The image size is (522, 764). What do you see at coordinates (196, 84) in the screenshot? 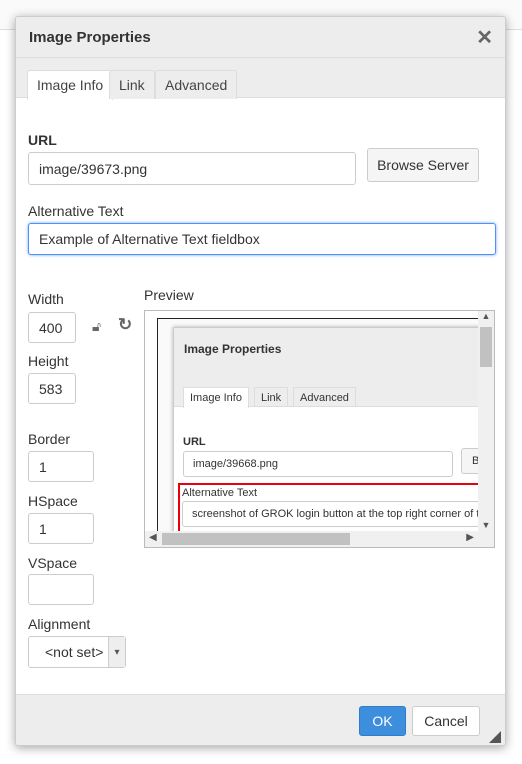
I see `tab-advanced: Advanced` at bounding box center [196, 84].